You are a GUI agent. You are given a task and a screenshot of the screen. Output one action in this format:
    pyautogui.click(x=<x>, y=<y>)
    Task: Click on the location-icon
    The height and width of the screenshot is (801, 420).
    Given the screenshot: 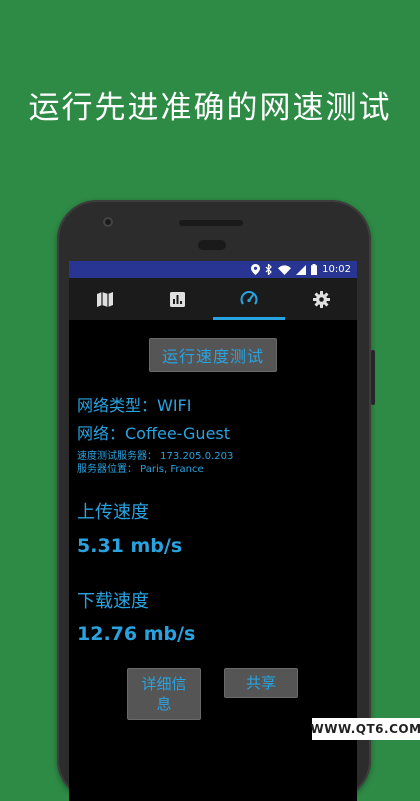 What is the action you would take?
    pyautogui.click(x=256, y=269)
    